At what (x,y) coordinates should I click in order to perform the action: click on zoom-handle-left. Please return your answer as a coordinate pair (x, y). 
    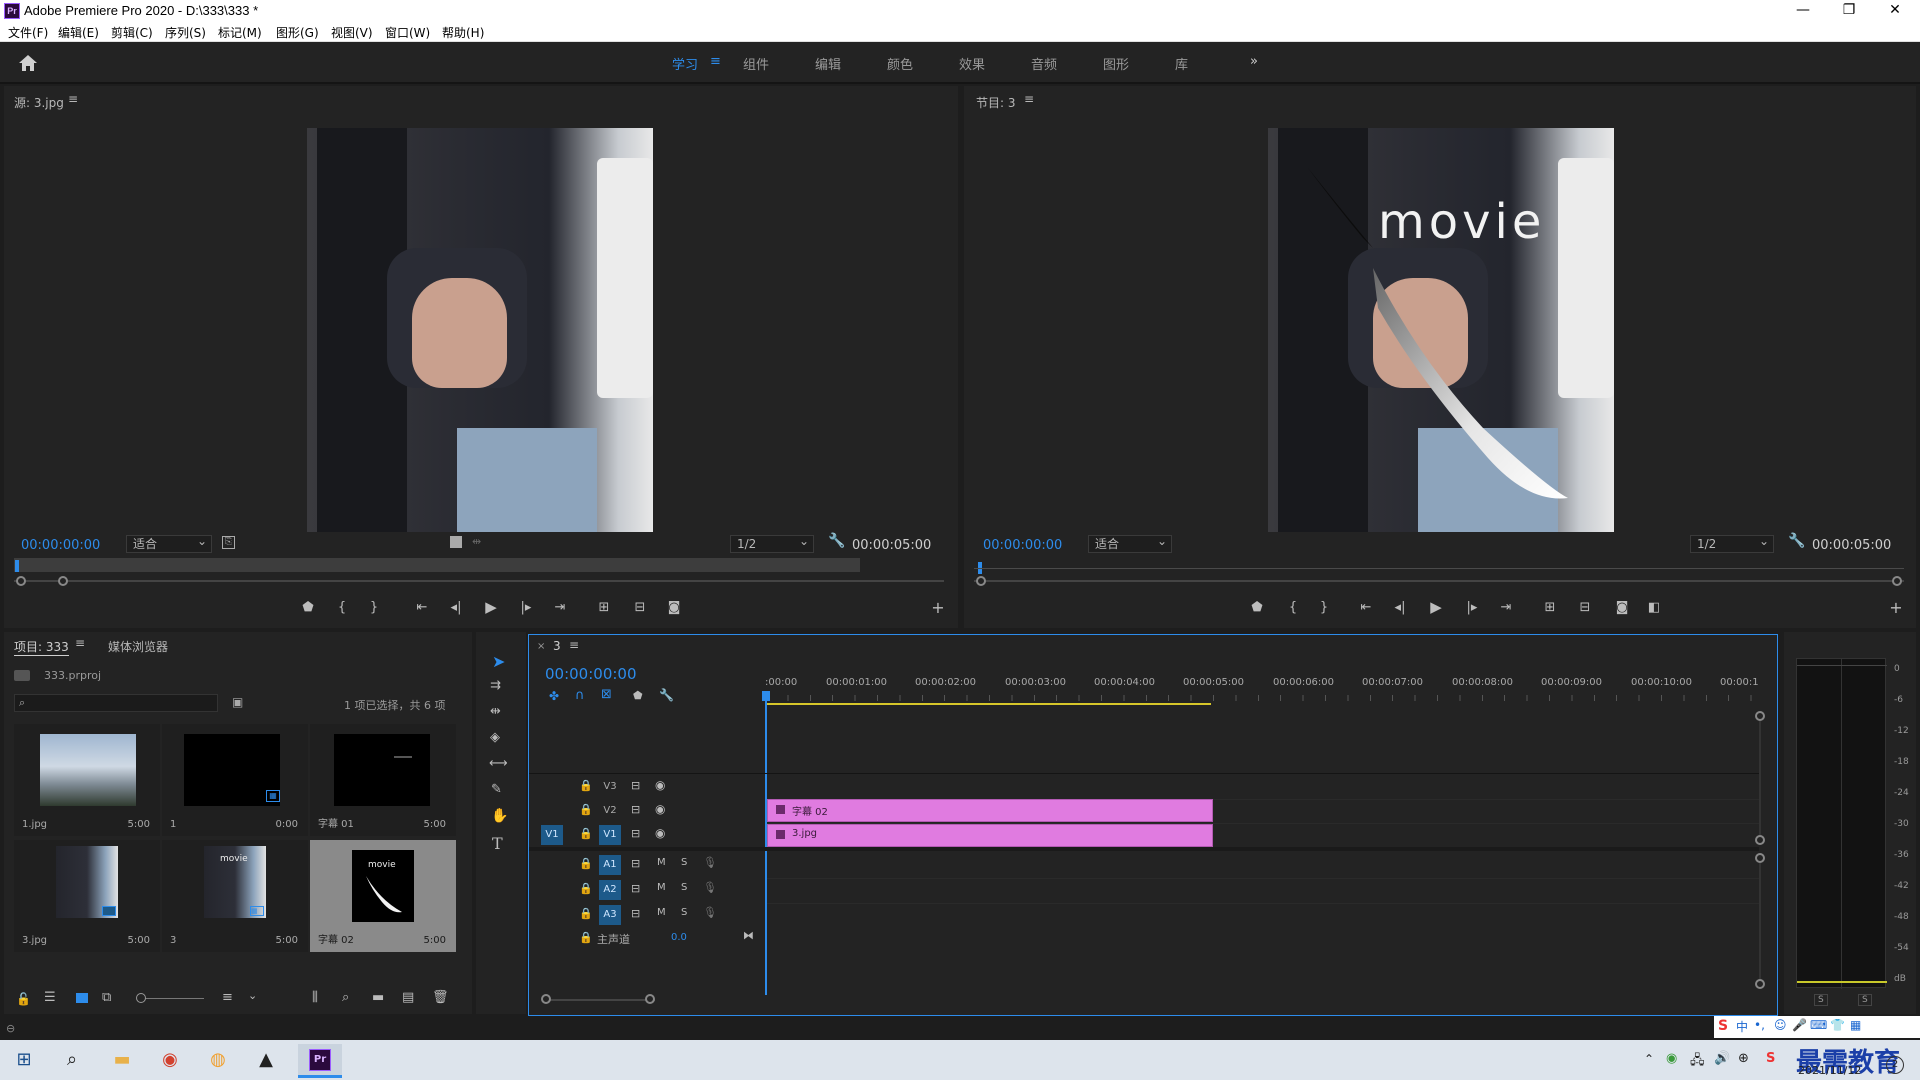
    Looking at the image, I should click on (21, 581).